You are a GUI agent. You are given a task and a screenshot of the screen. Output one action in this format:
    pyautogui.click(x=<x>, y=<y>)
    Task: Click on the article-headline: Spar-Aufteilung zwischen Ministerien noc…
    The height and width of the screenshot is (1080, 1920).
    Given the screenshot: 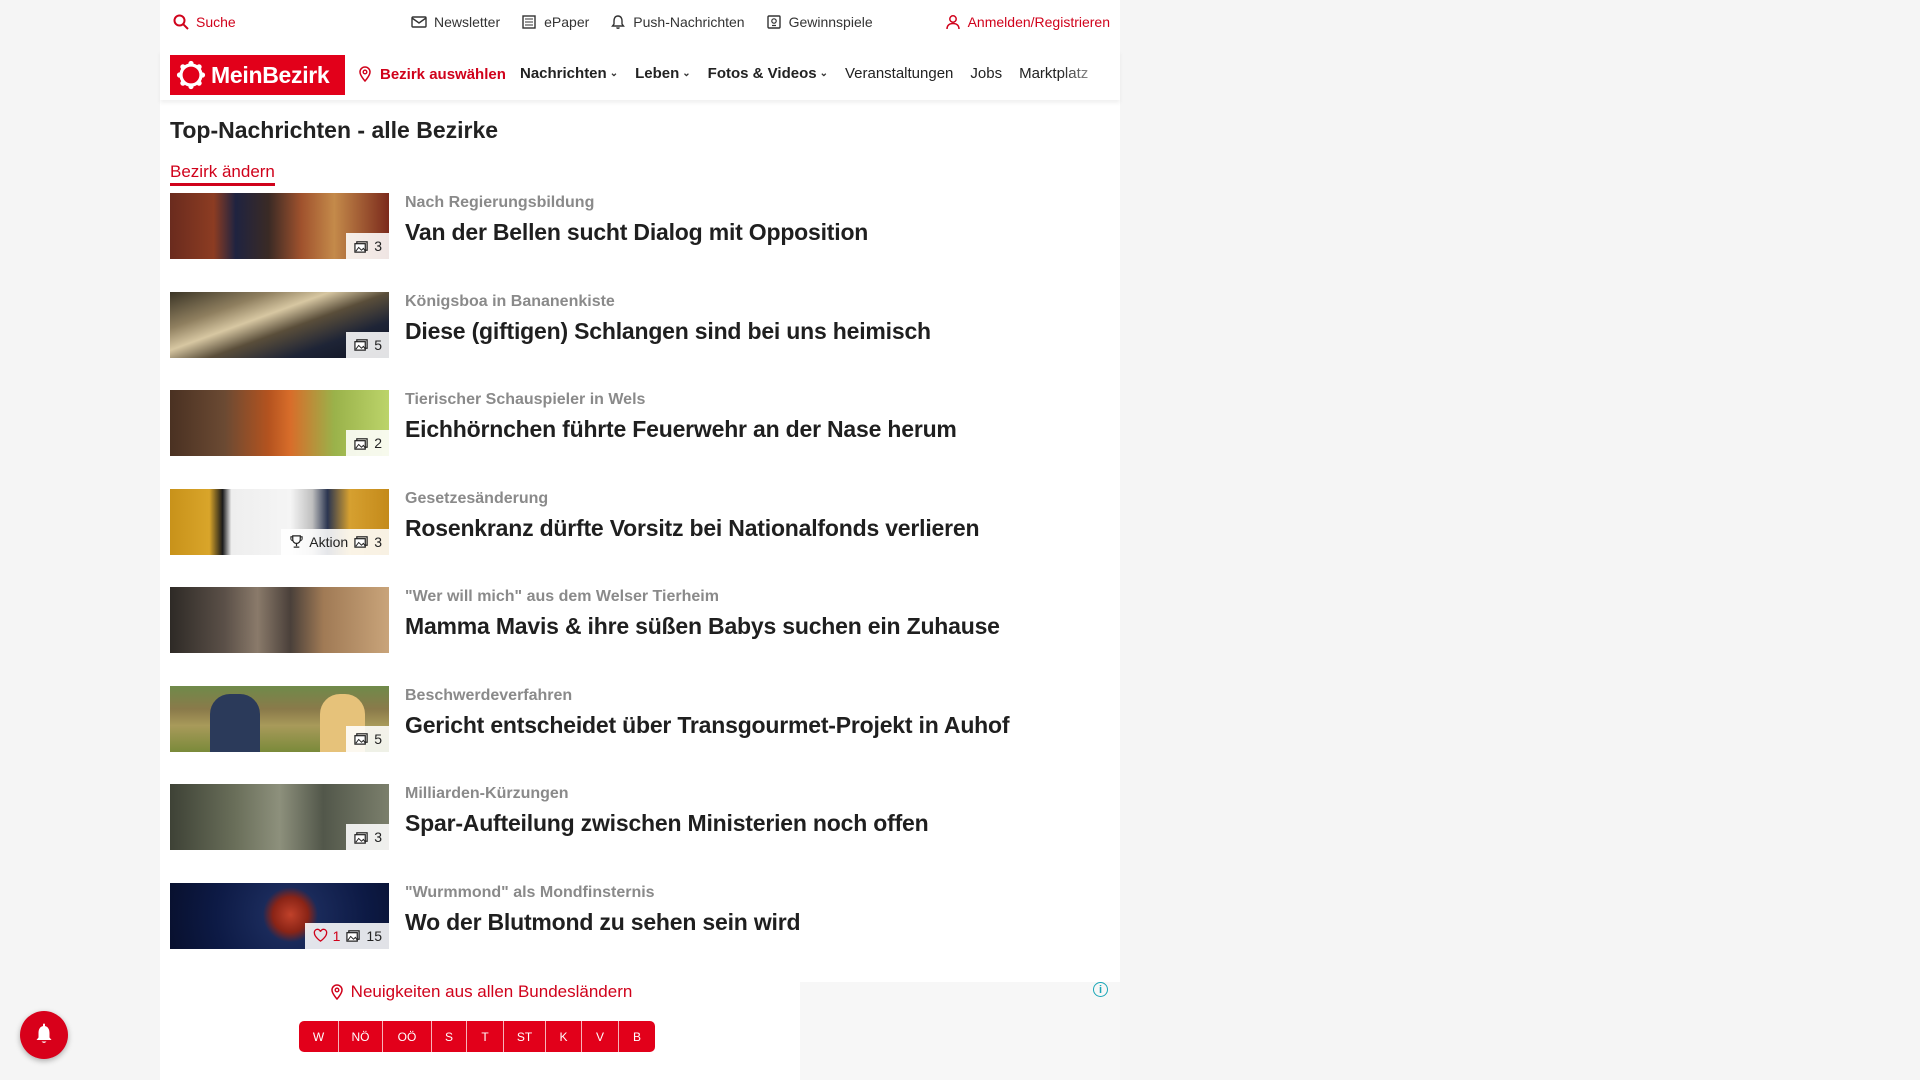 What is the action you would take?
    pyautogui.click(x=667, y=823)
    